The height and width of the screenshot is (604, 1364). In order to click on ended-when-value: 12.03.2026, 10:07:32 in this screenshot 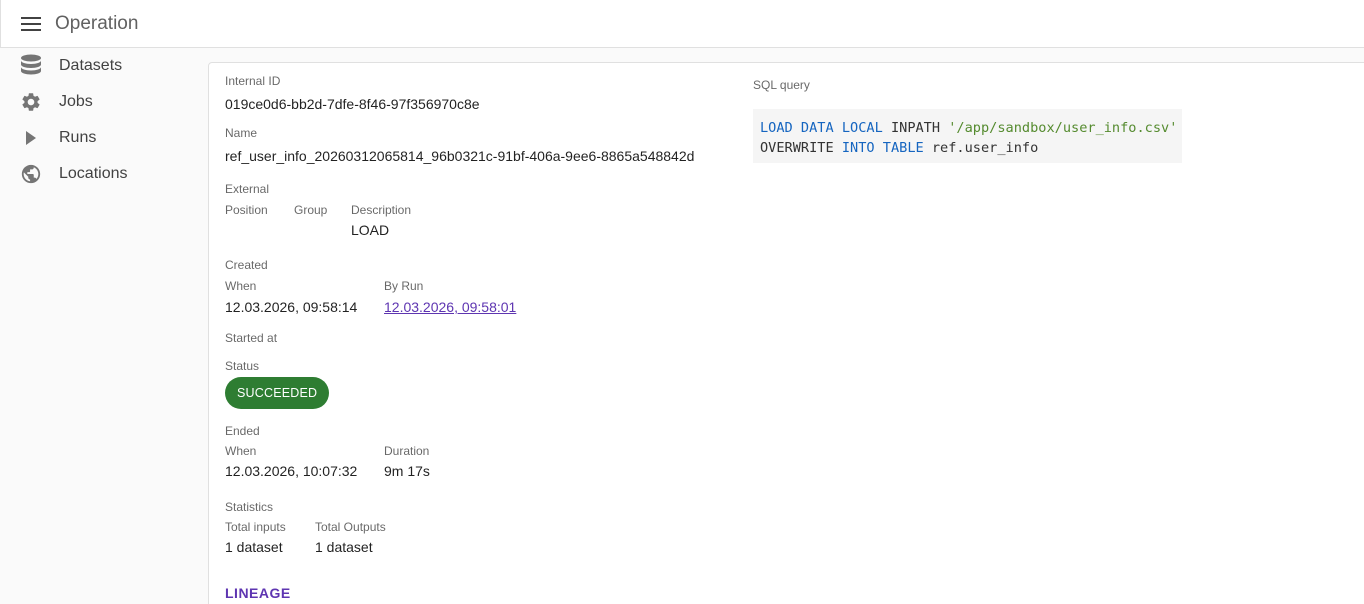, I will do `click(291, 471)`.